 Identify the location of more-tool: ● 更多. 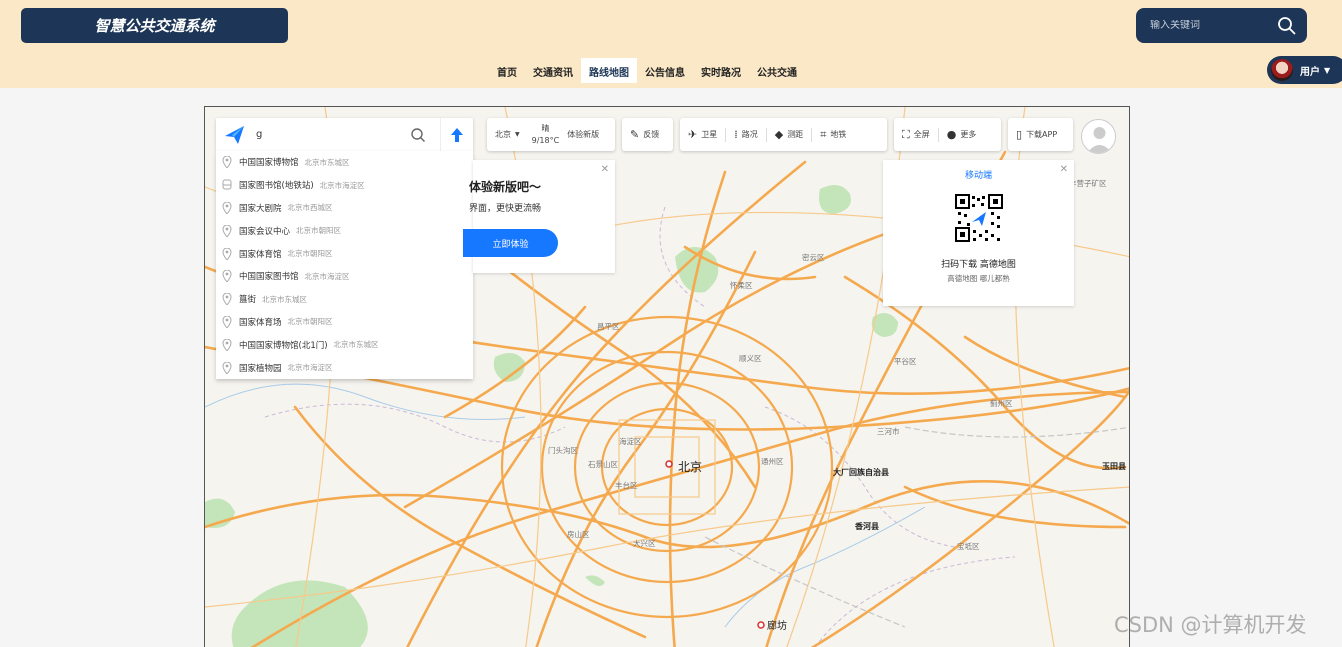
(962, 134).